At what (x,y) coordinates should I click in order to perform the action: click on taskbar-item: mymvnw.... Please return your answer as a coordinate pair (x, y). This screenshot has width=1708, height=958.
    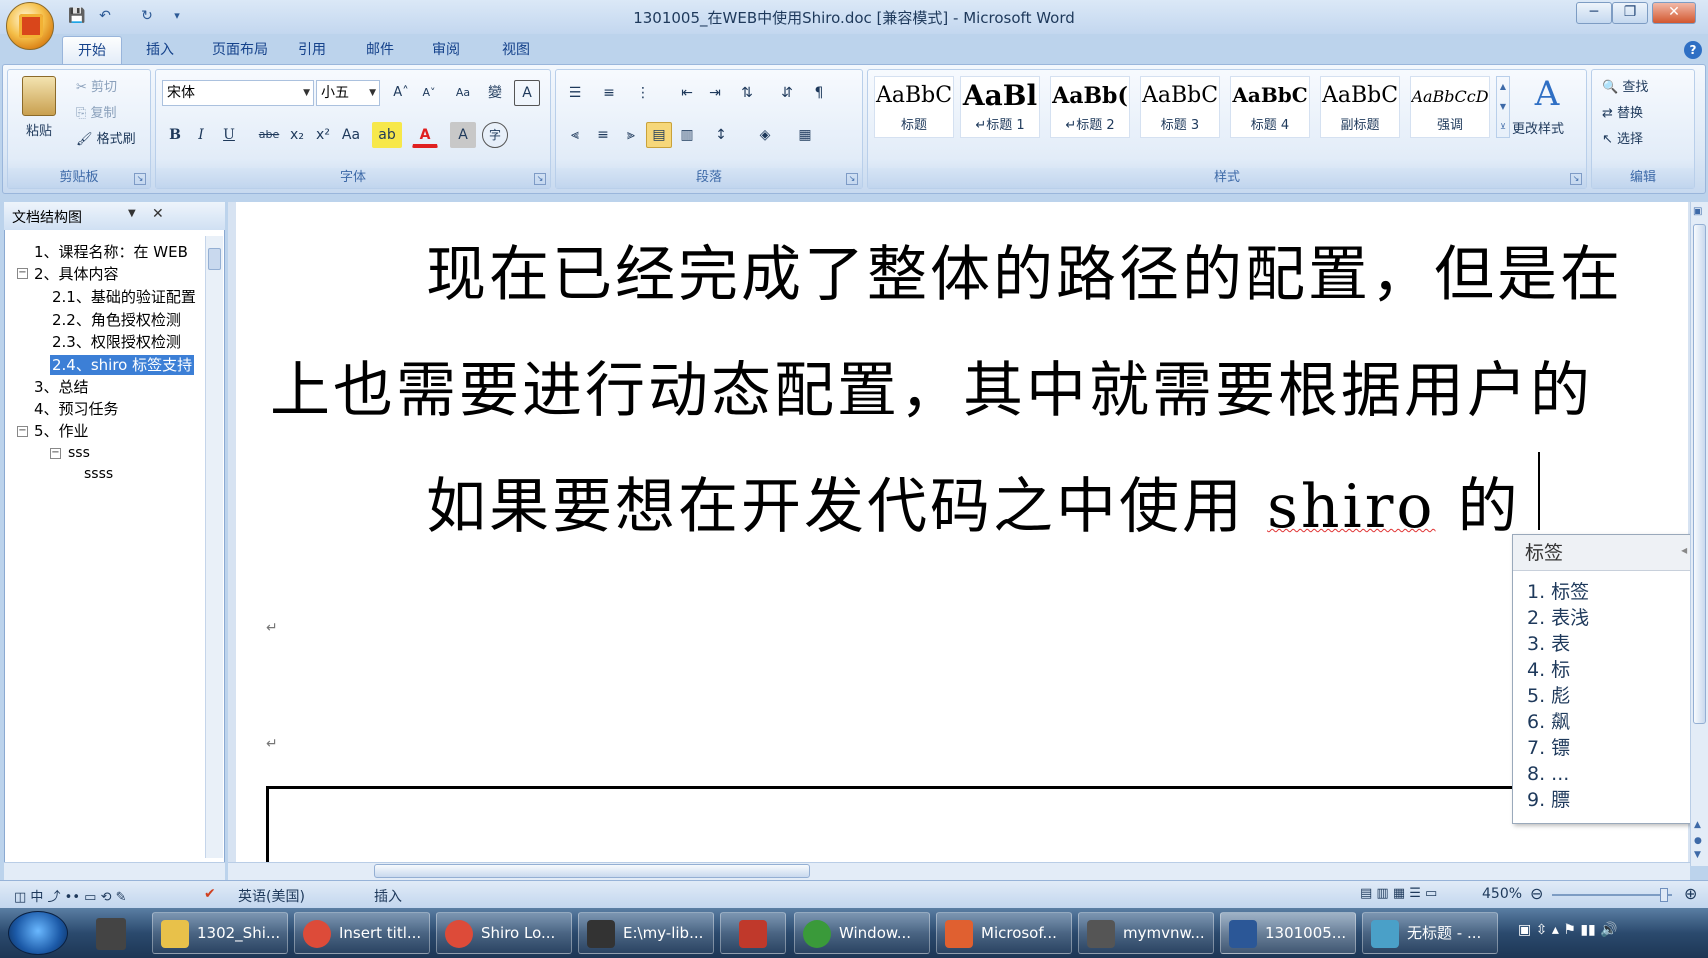
    Looking at the image, I should click on (1146, 933).